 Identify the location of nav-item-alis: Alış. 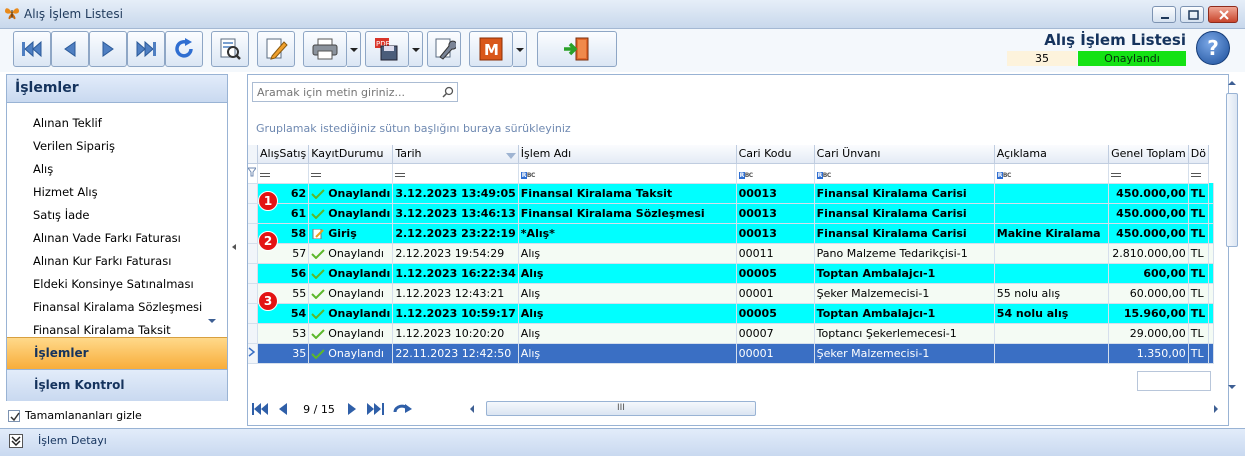
(43, 169).